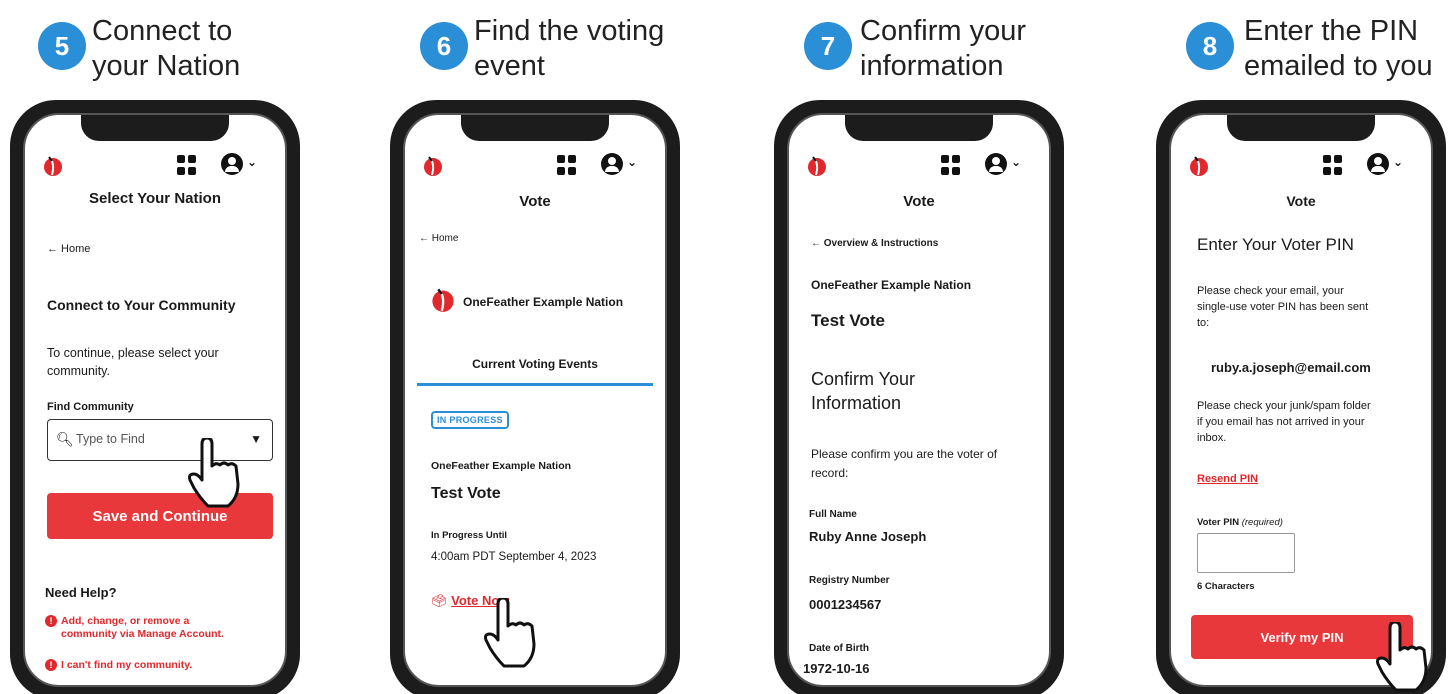  Describe the element at coordinates (943, 31) in the screenshot. I see `step-title-line1: Confirm your` at that location.